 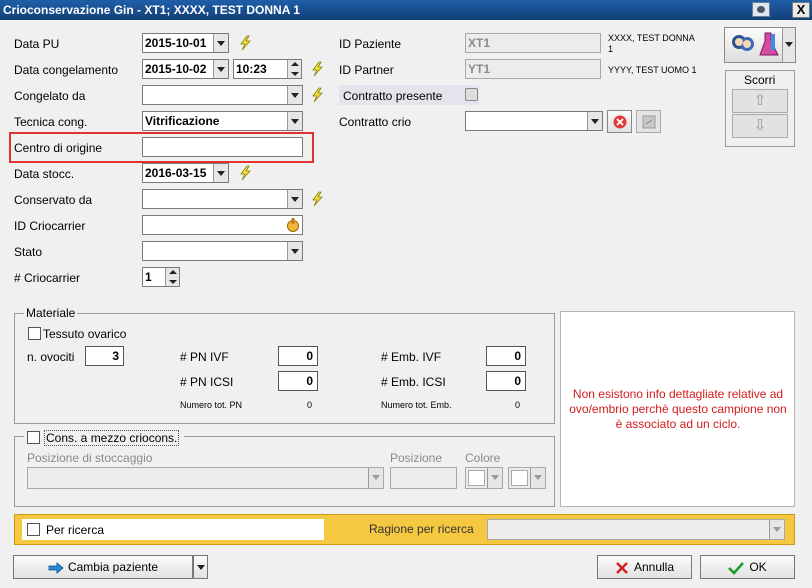 I want to click on paziente-name-line2: 1, so click(x=611, y=49).